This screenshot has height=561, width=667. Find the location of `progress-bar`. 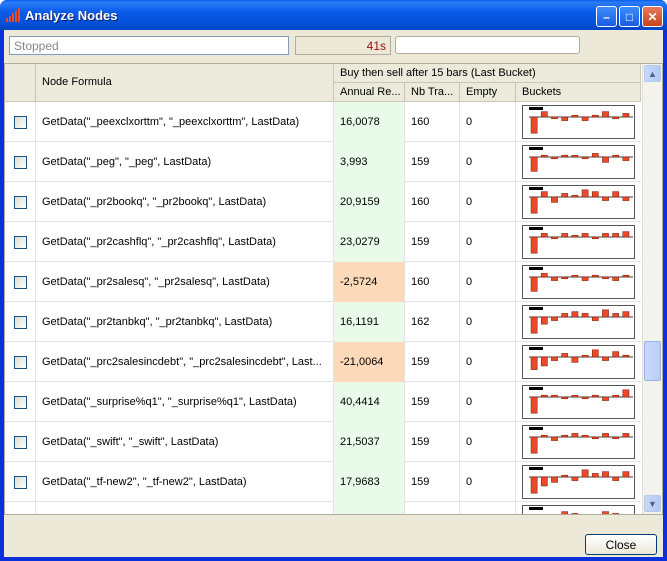

progress-bar is located at coordinates (487, 45).